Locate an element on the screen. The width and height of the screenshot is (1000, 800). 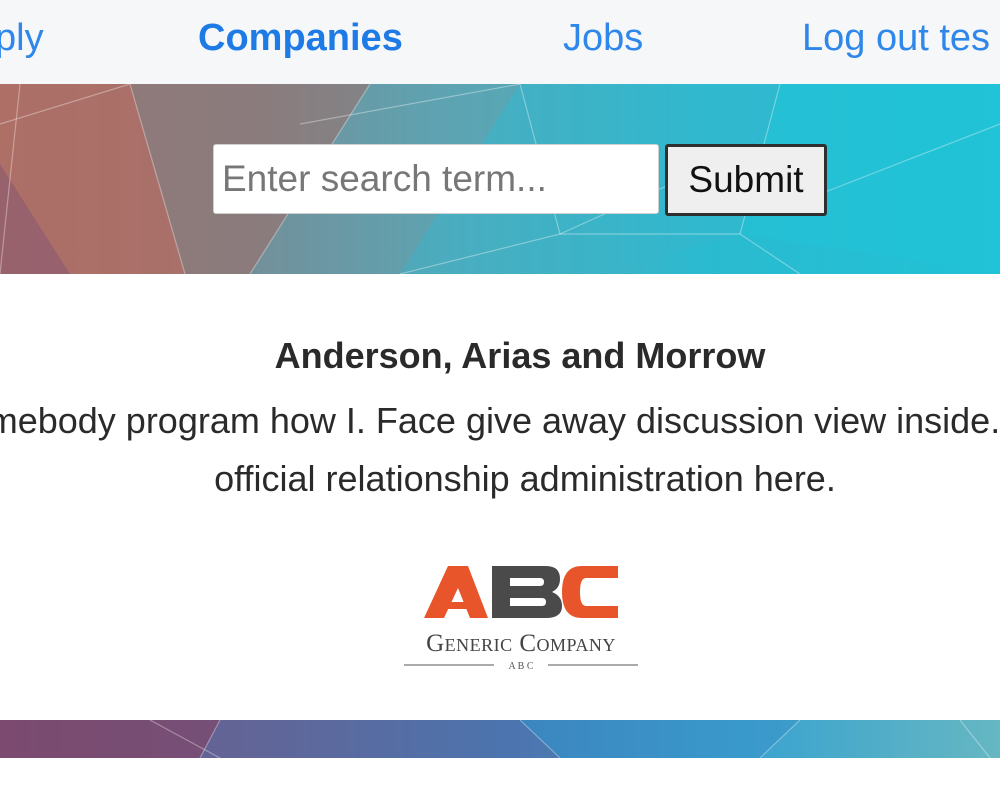
company-name: Anderson, Arias and Morrow is located at coordinates (520, 355).